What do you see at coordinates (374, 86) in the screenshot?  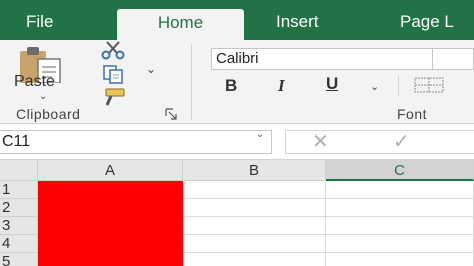 I see `underline-dropdown-icon: ⌄` at bounding box center [374, 86].